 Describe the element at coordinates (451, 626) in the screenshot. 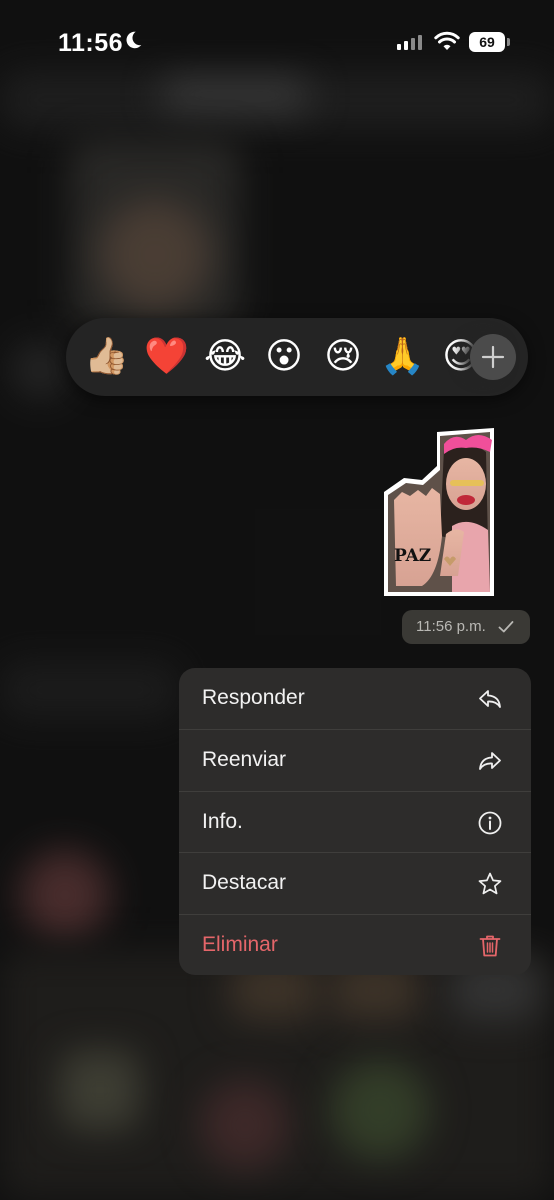

I see `timestamp-text: 11:56 p.m.` at that location.